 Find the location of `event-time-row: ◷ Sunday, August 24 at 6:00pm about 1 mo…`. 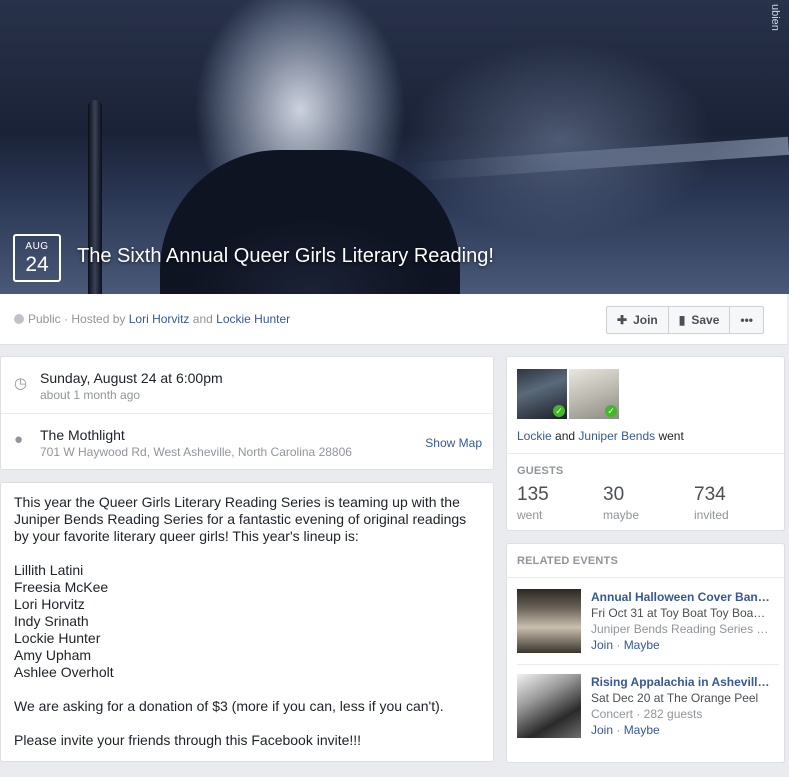

event-time-row: ◷ Sunday, August 24 at 6:00pm about 1 mo… is located at coordinates (247, 385).